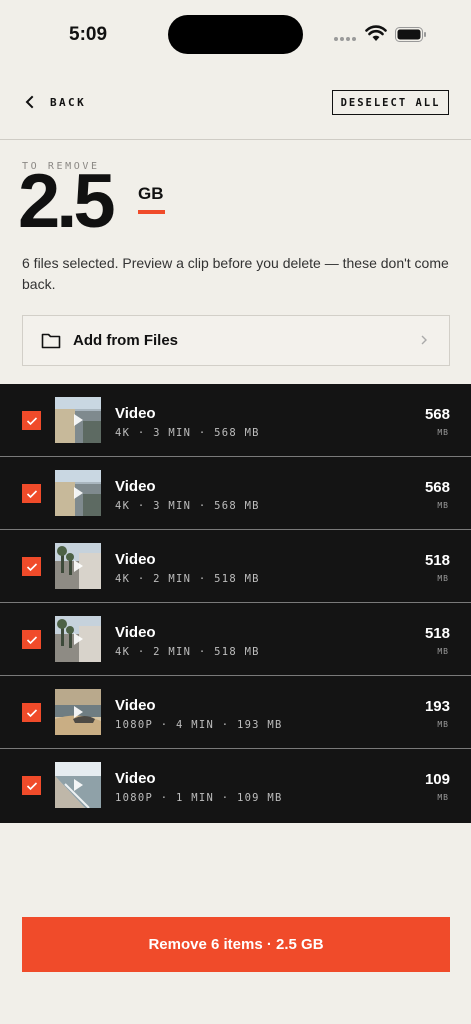 The width and height of the screenshot is (471, 1024). Describe the element at coordinates (235, 786) in the screenshot. I see `file-row: Video 1080P · 1 MIN · 109 MB 109 MB` at that location.